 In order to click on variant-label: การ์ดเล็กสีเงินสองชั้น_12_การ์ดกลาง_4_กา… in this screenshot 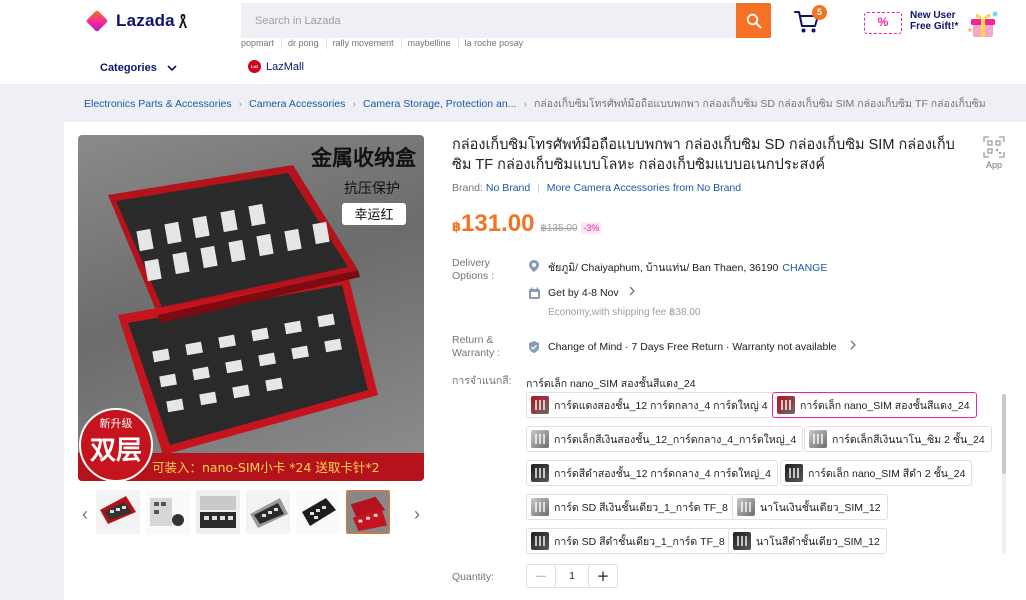, I will do `click(675, 439)`.